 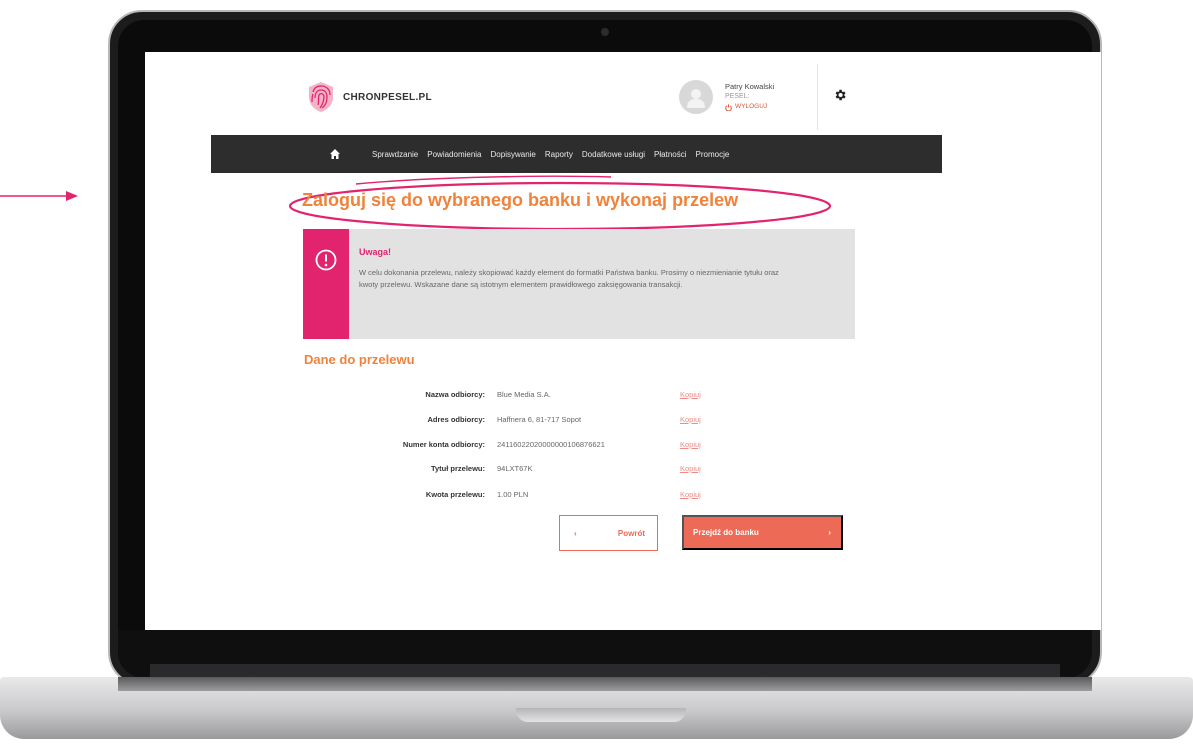 What do you see at coordinates (713, 154) in the screenshot?
I see `nav-item-promocje: Promocje` at bounding box center [713, 154].